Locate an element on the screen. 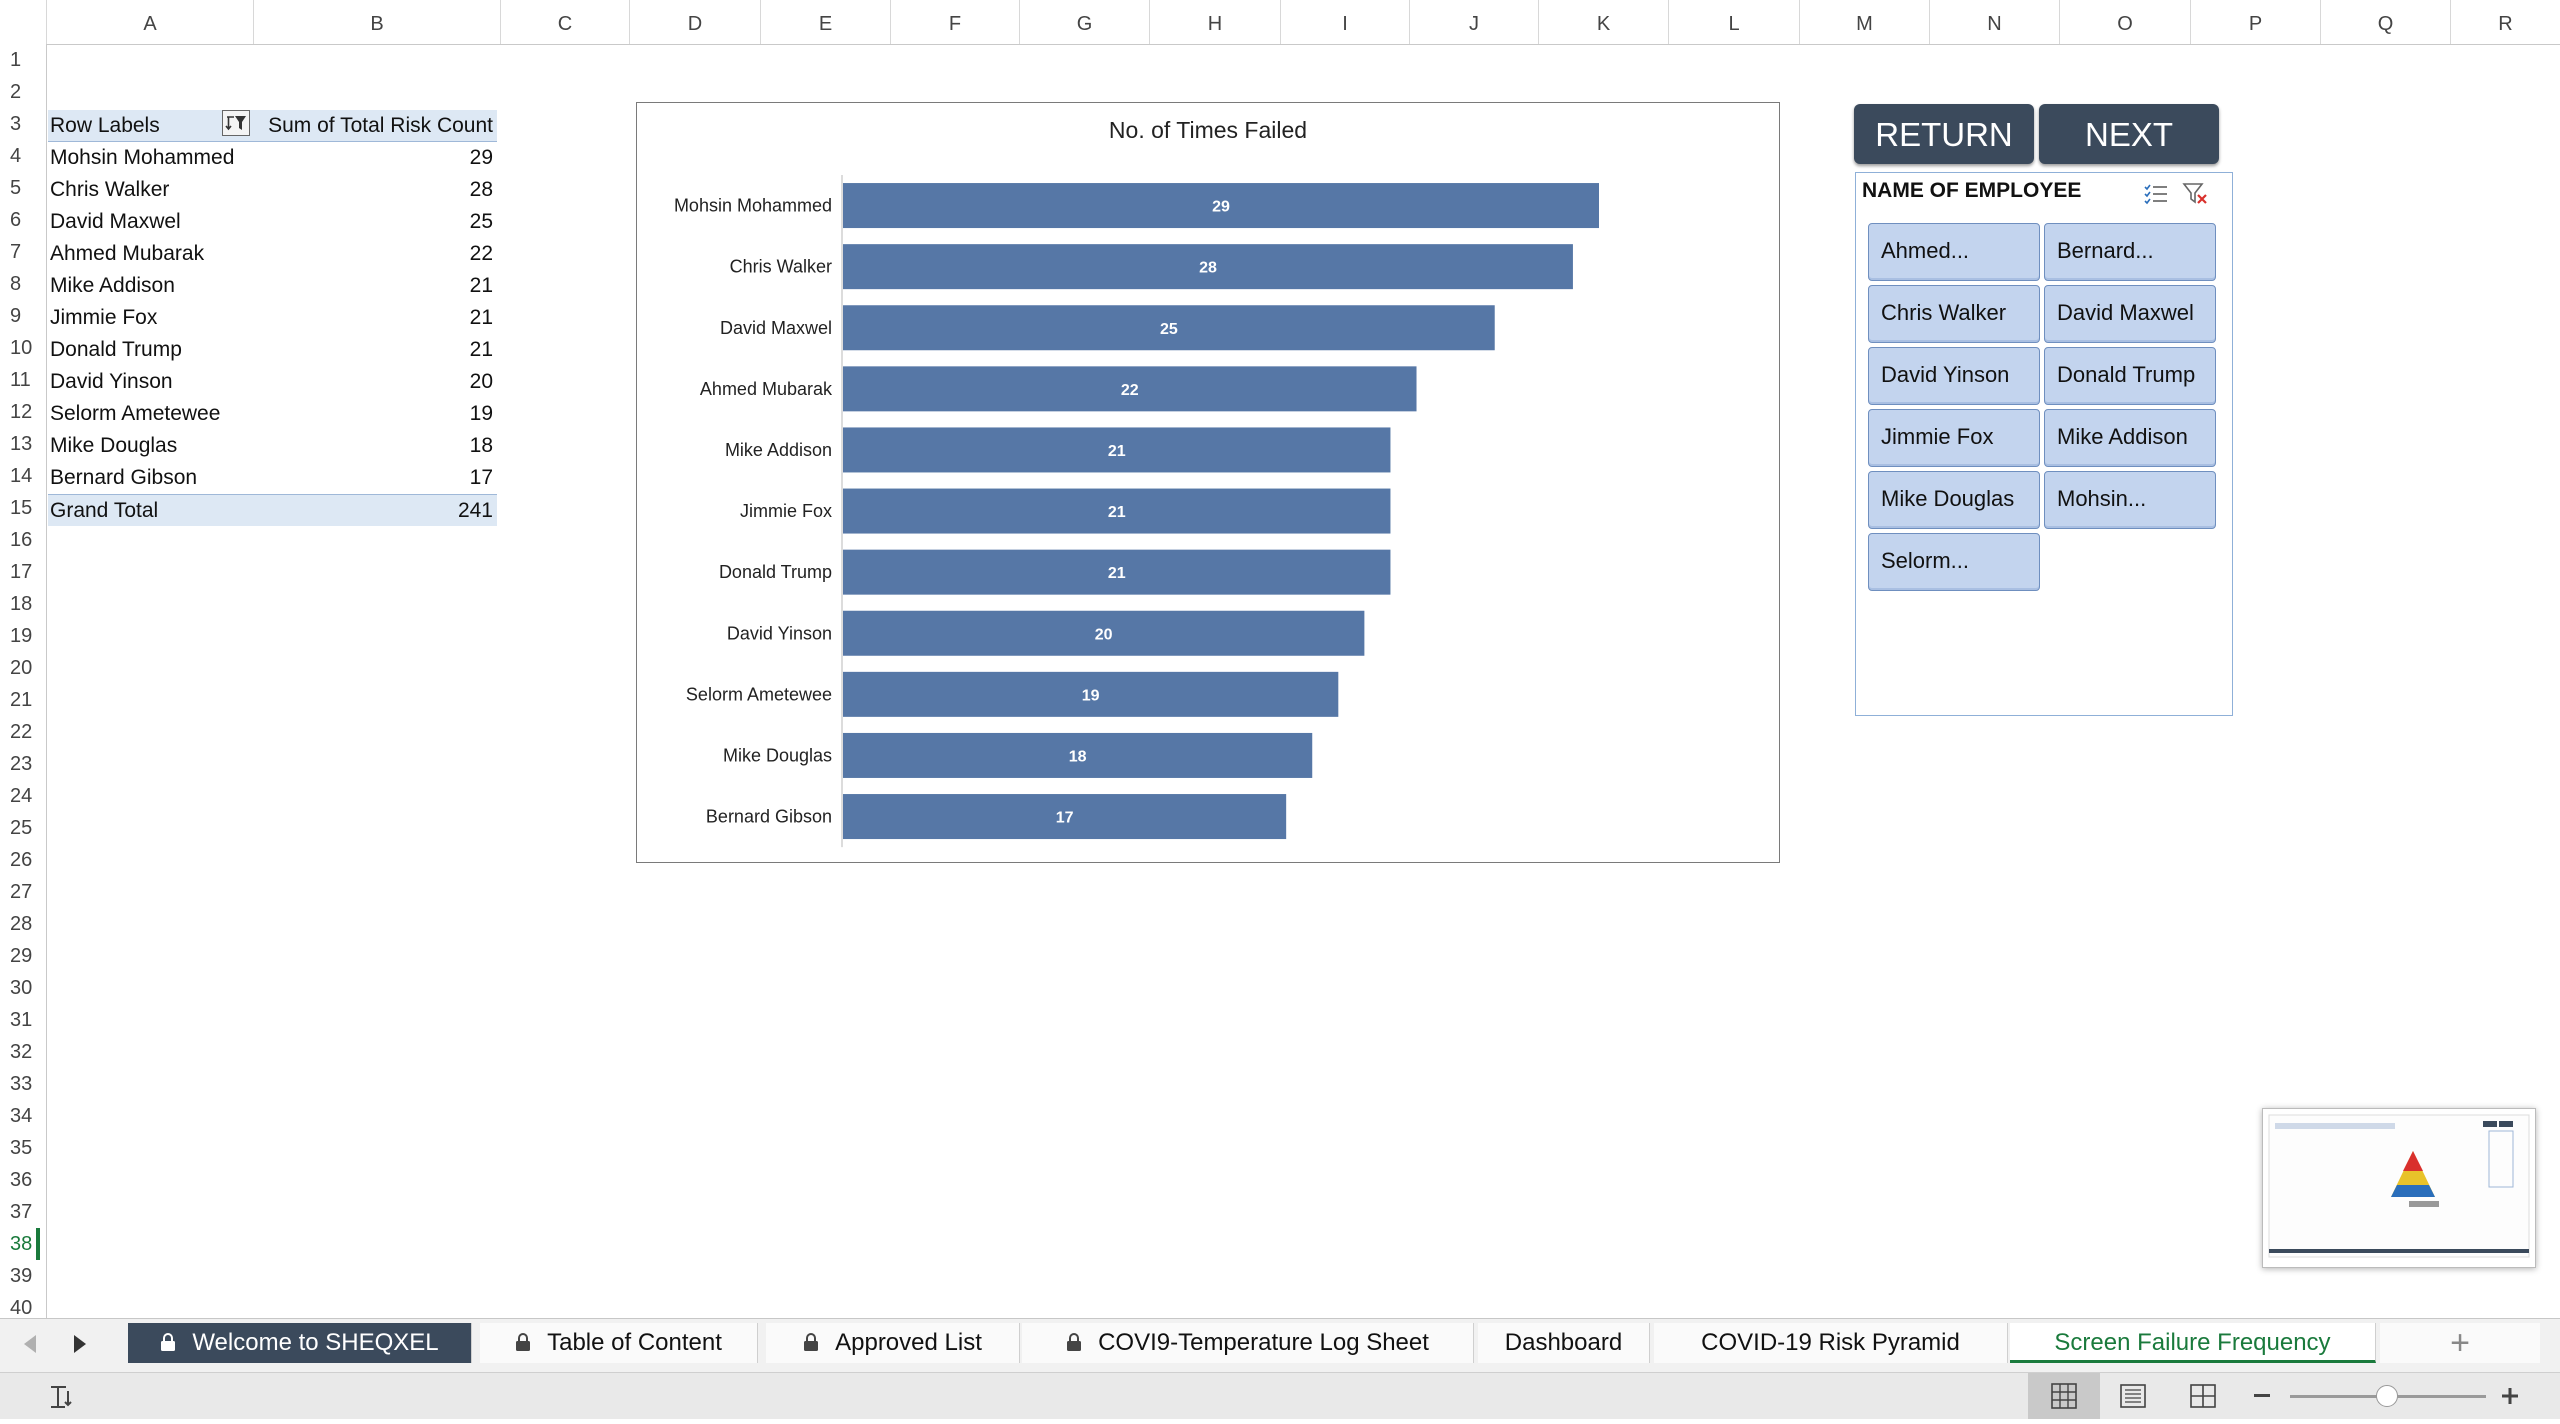  pivot-row-value: 20 is located at coordinates (375, 382).